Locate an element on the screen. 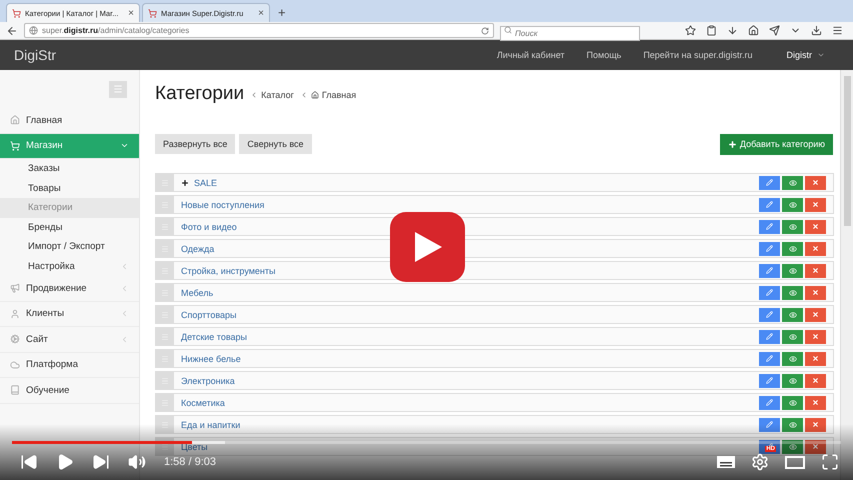 The width and height of the screenshot is (853, 480). sidebar-subitem: Бренды is located at coordinates (69, 227).